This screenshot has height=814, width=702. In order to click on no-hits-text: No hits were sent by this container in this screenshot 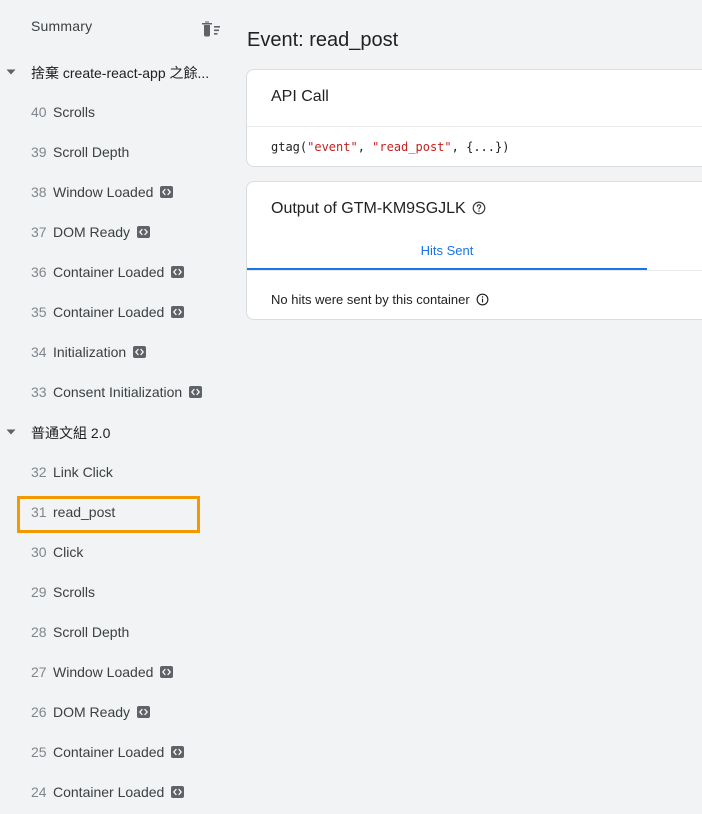, I will do `click(370, 299)`.